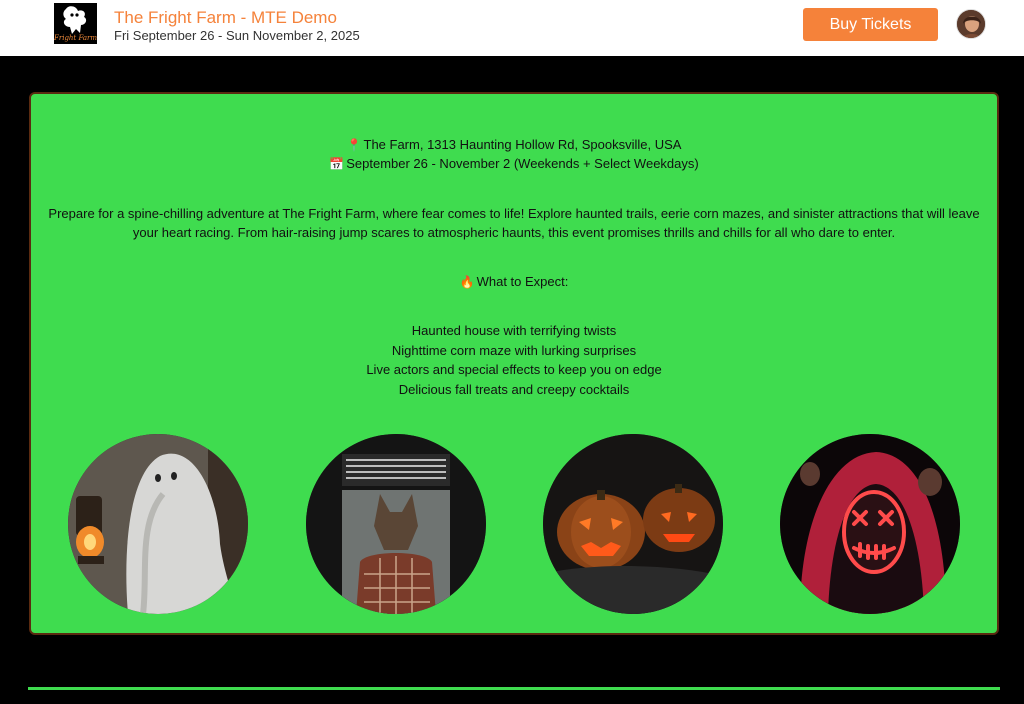 The image size is (1024, 704). I want to click on pumpkin-image-icon, so click(633, 524).